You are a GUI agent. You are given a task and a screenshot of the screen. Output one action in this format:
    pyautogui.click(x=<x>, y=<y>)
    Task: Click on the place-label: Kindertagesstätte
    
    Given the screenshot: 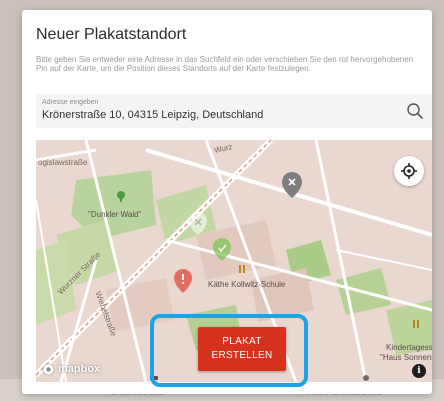 What is the action you would take?
    pyautogui.click(x=409, y=347)
    